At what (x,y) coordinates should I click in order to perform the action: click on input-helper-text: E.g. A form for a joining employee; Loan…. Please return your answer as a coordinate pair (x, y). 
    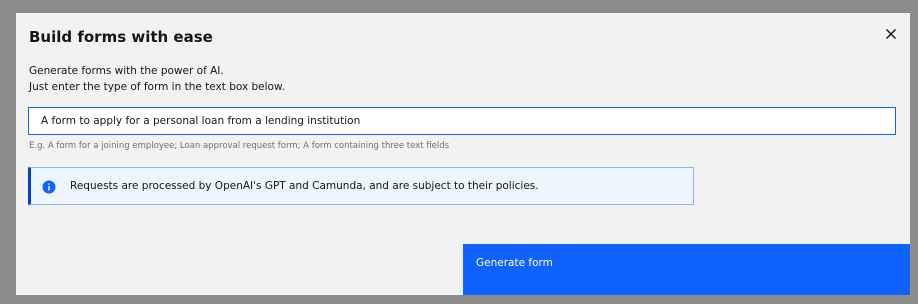
    Looking at the image, I should click on (239, 146).